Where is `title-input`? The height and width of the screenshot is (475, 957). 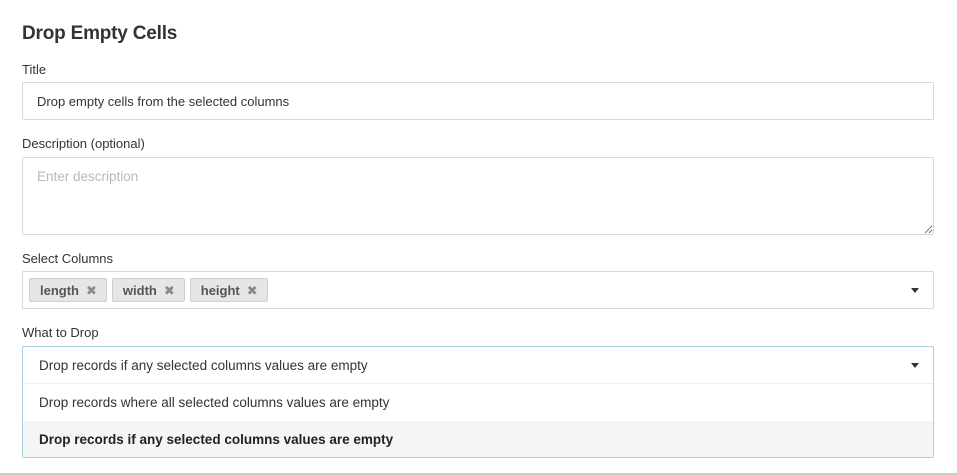 title-input is located at coordinates (478, 101).